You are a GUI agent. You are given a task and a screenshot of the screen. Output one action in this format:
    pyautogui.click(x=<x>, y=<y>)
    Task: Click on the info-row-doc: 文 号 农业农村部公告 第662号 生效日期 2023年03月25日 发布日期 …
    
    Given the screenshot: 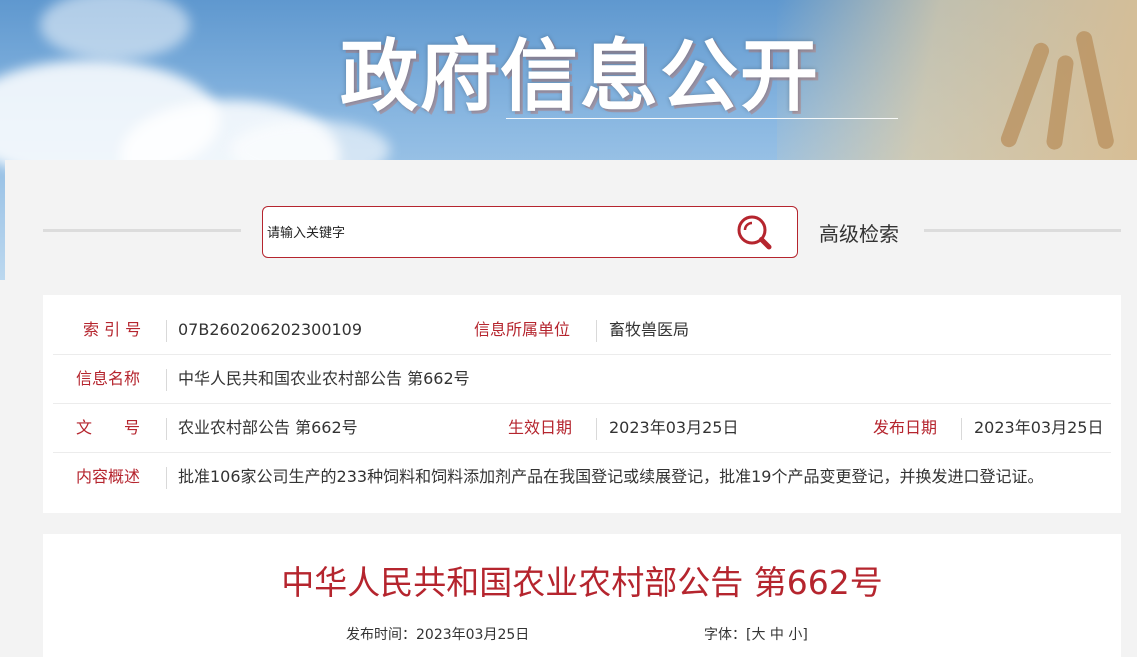 What is the action you would take?
    pyautogui.click(x=582, y=428)
    